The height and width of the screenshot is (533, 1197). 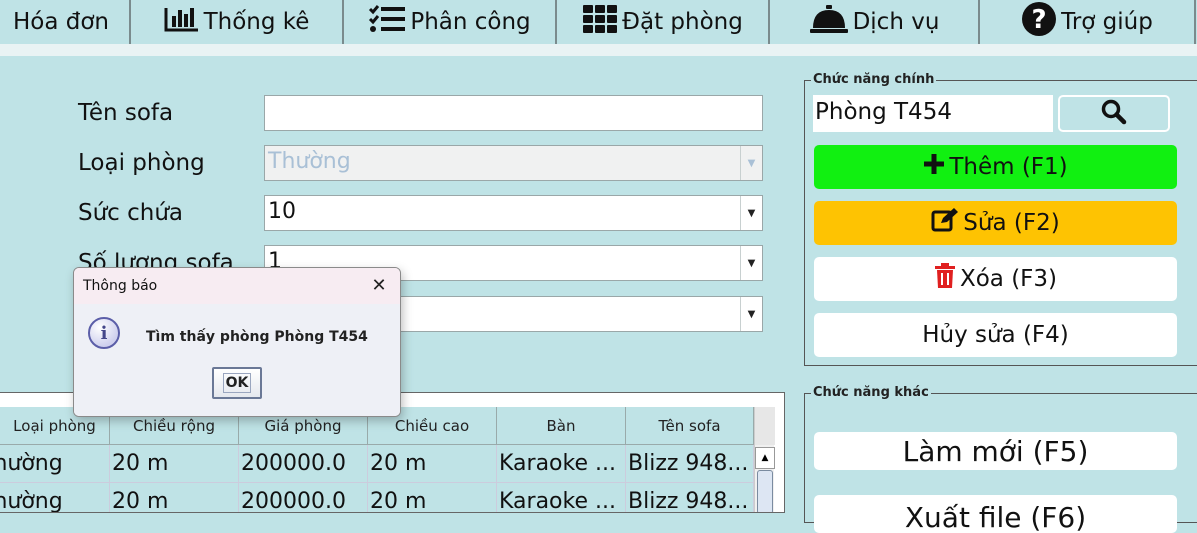 What do you see at coordinates (257, 337) in the screenshot?
I see `dialog-message: Tìm thấy phòng Phòng T454` at bounding box center [257, 337].